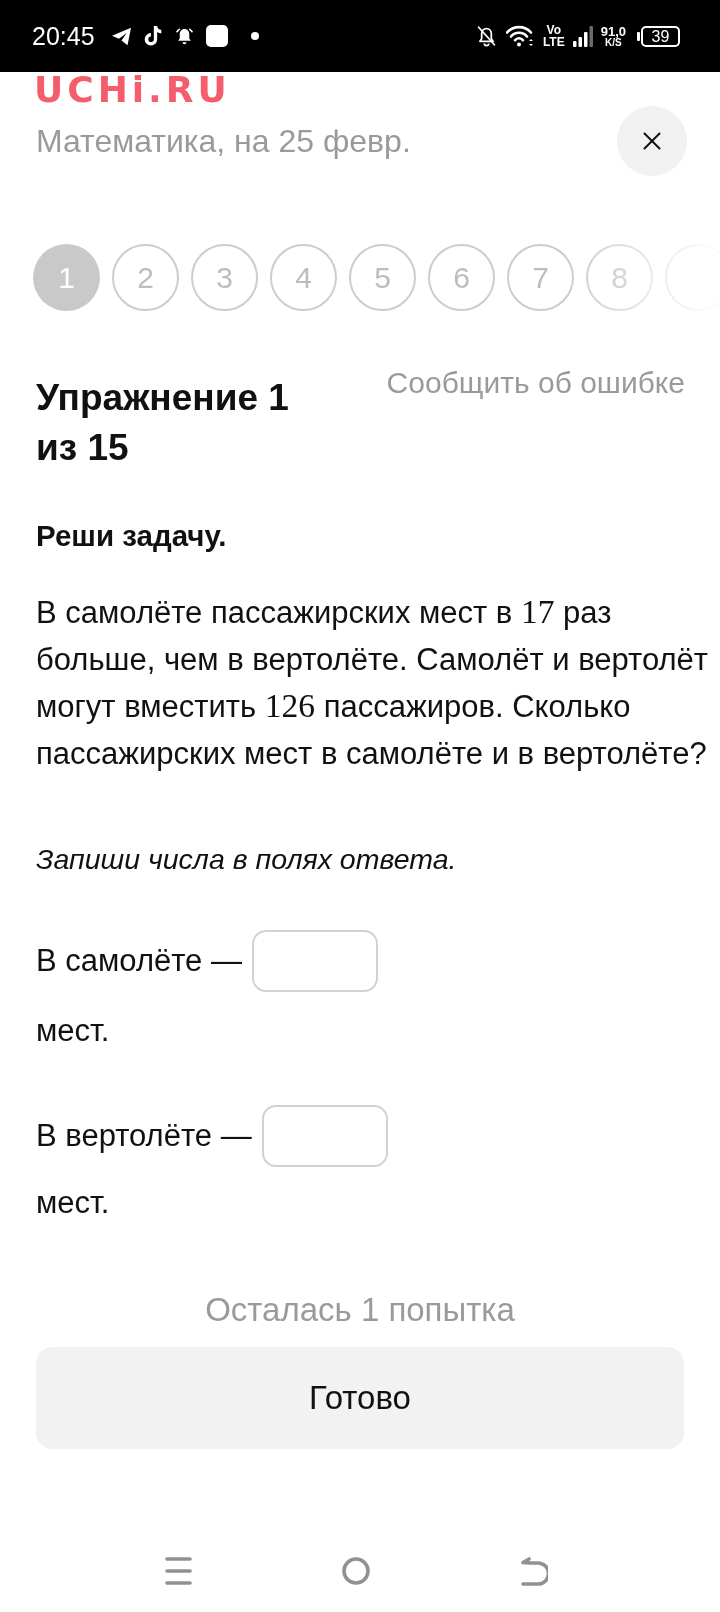  I want to click on step-button: 3, so click(224, 277).